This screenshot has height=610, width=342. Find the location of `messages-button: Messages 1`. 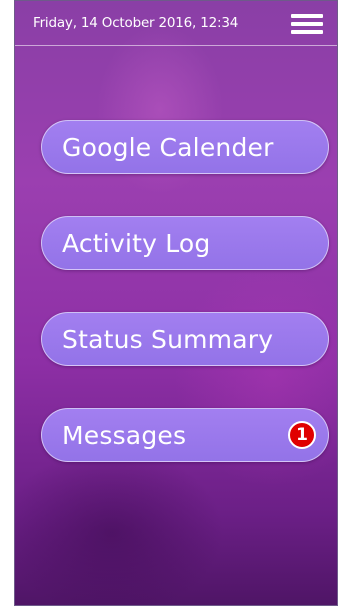

messages-button: Messages 1 is located at coordinates (185, 435).